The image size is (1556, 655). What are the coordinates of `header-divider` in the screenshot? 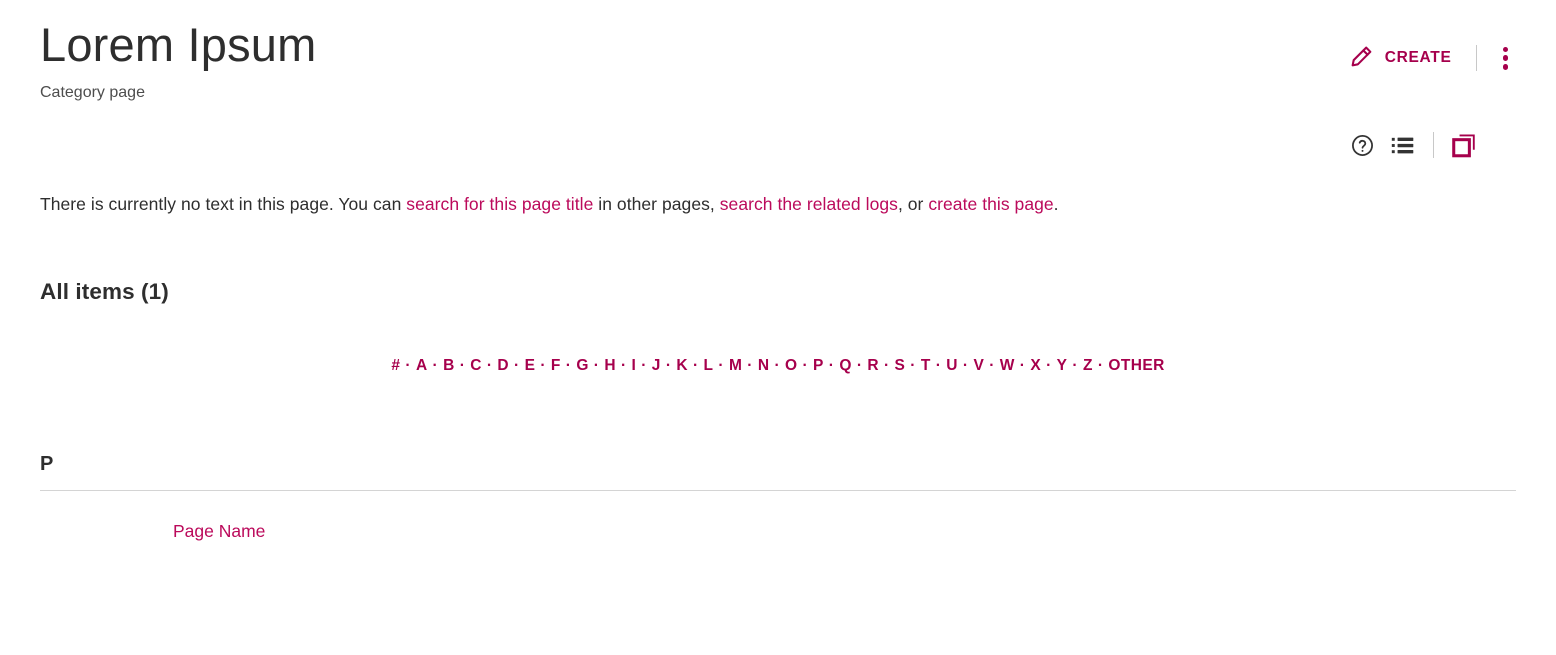 It's located at (1476, 58).